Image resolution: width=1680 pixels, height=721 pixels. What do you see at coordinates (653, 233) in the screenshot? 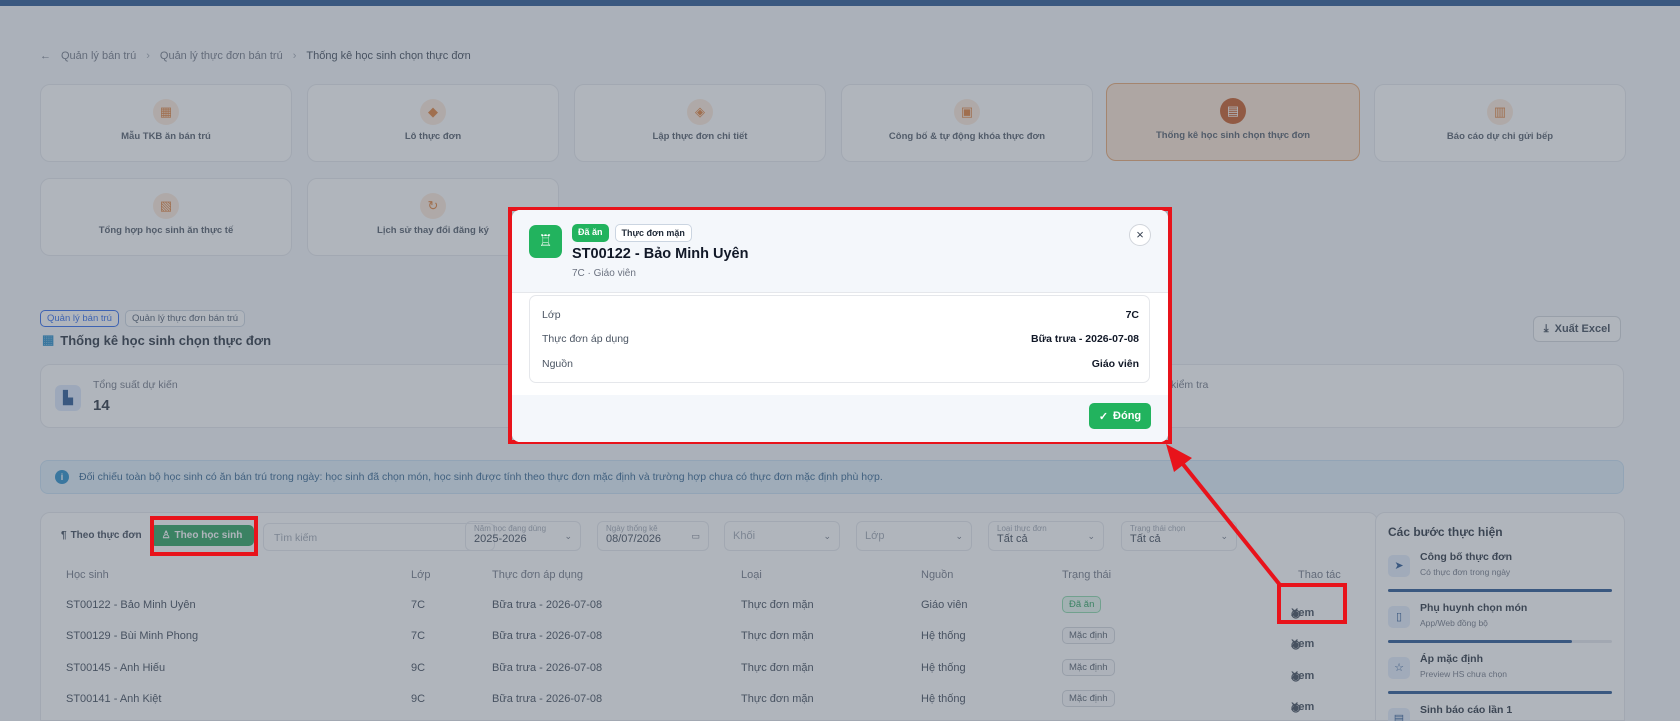
I see `type-badge: Thực đơn mặn` at bounding box center [653, 233].